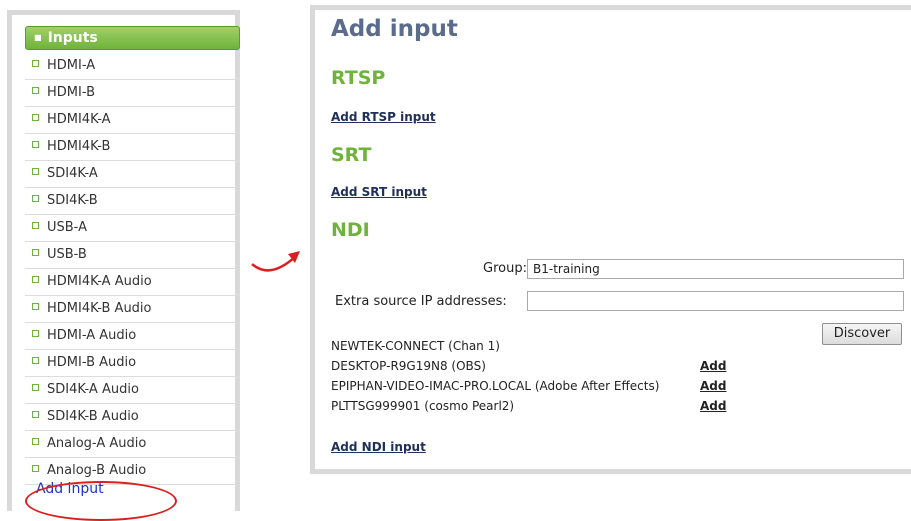 The height and width of the screenshot is (521, 911). Describe the element at coordinates (505, 268) in the screenshot. I see `group-label: Group:` at that location.